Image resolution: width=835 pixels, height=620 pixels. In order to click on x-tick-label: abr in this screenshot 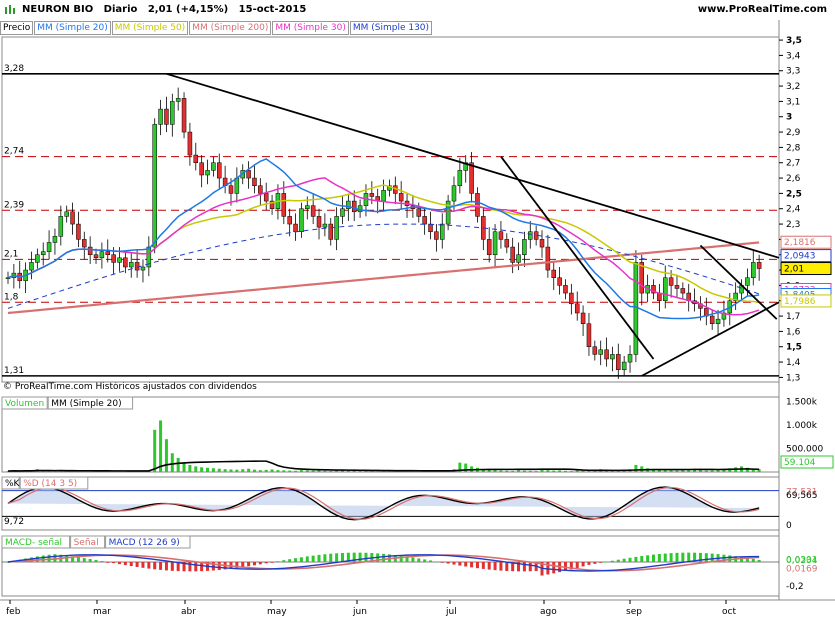, I will do `click(188, 612)`.